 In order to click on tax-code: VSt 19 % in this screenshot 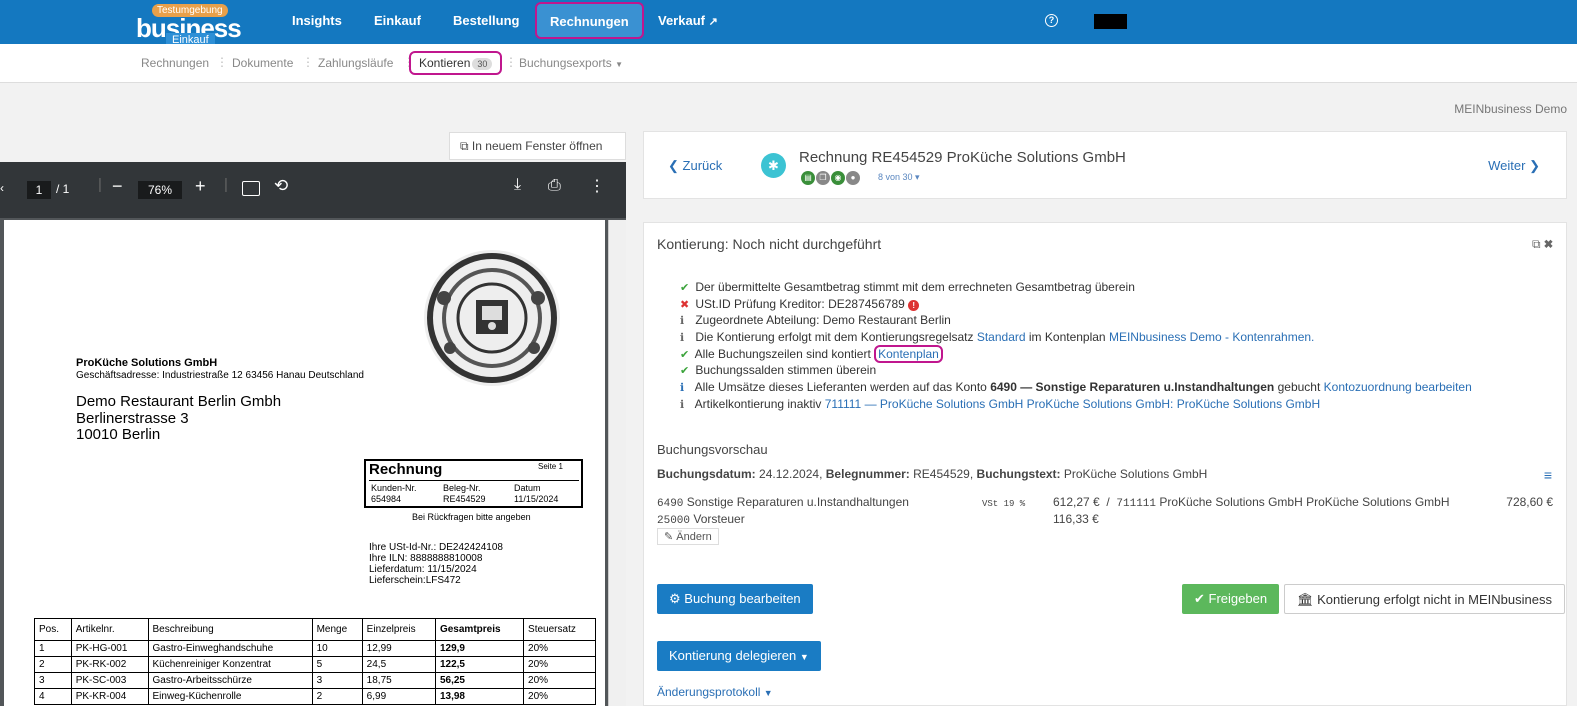, I will do `click(1004, 504)`.